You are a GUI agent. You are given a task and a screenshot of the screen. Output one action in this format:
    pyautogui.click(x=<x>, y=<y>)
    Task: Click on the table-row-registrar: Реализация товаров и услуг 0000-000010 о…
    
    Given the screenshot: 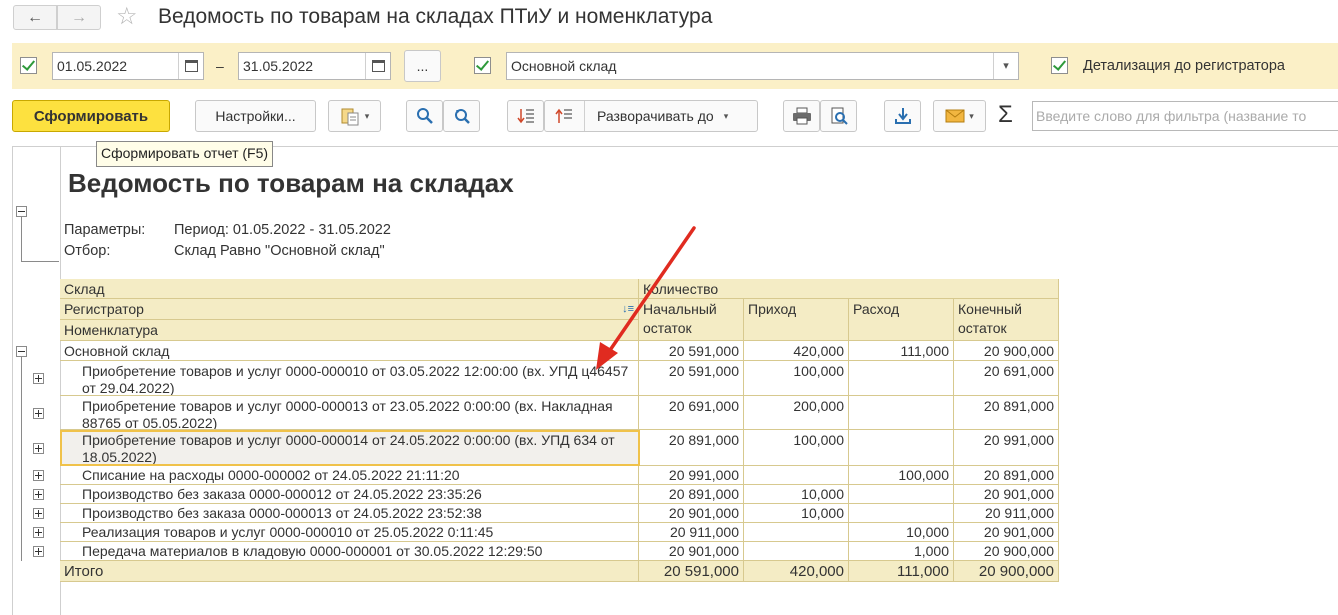 What is the action you would take?
    pyautogui.click(x=349, y=532)
    